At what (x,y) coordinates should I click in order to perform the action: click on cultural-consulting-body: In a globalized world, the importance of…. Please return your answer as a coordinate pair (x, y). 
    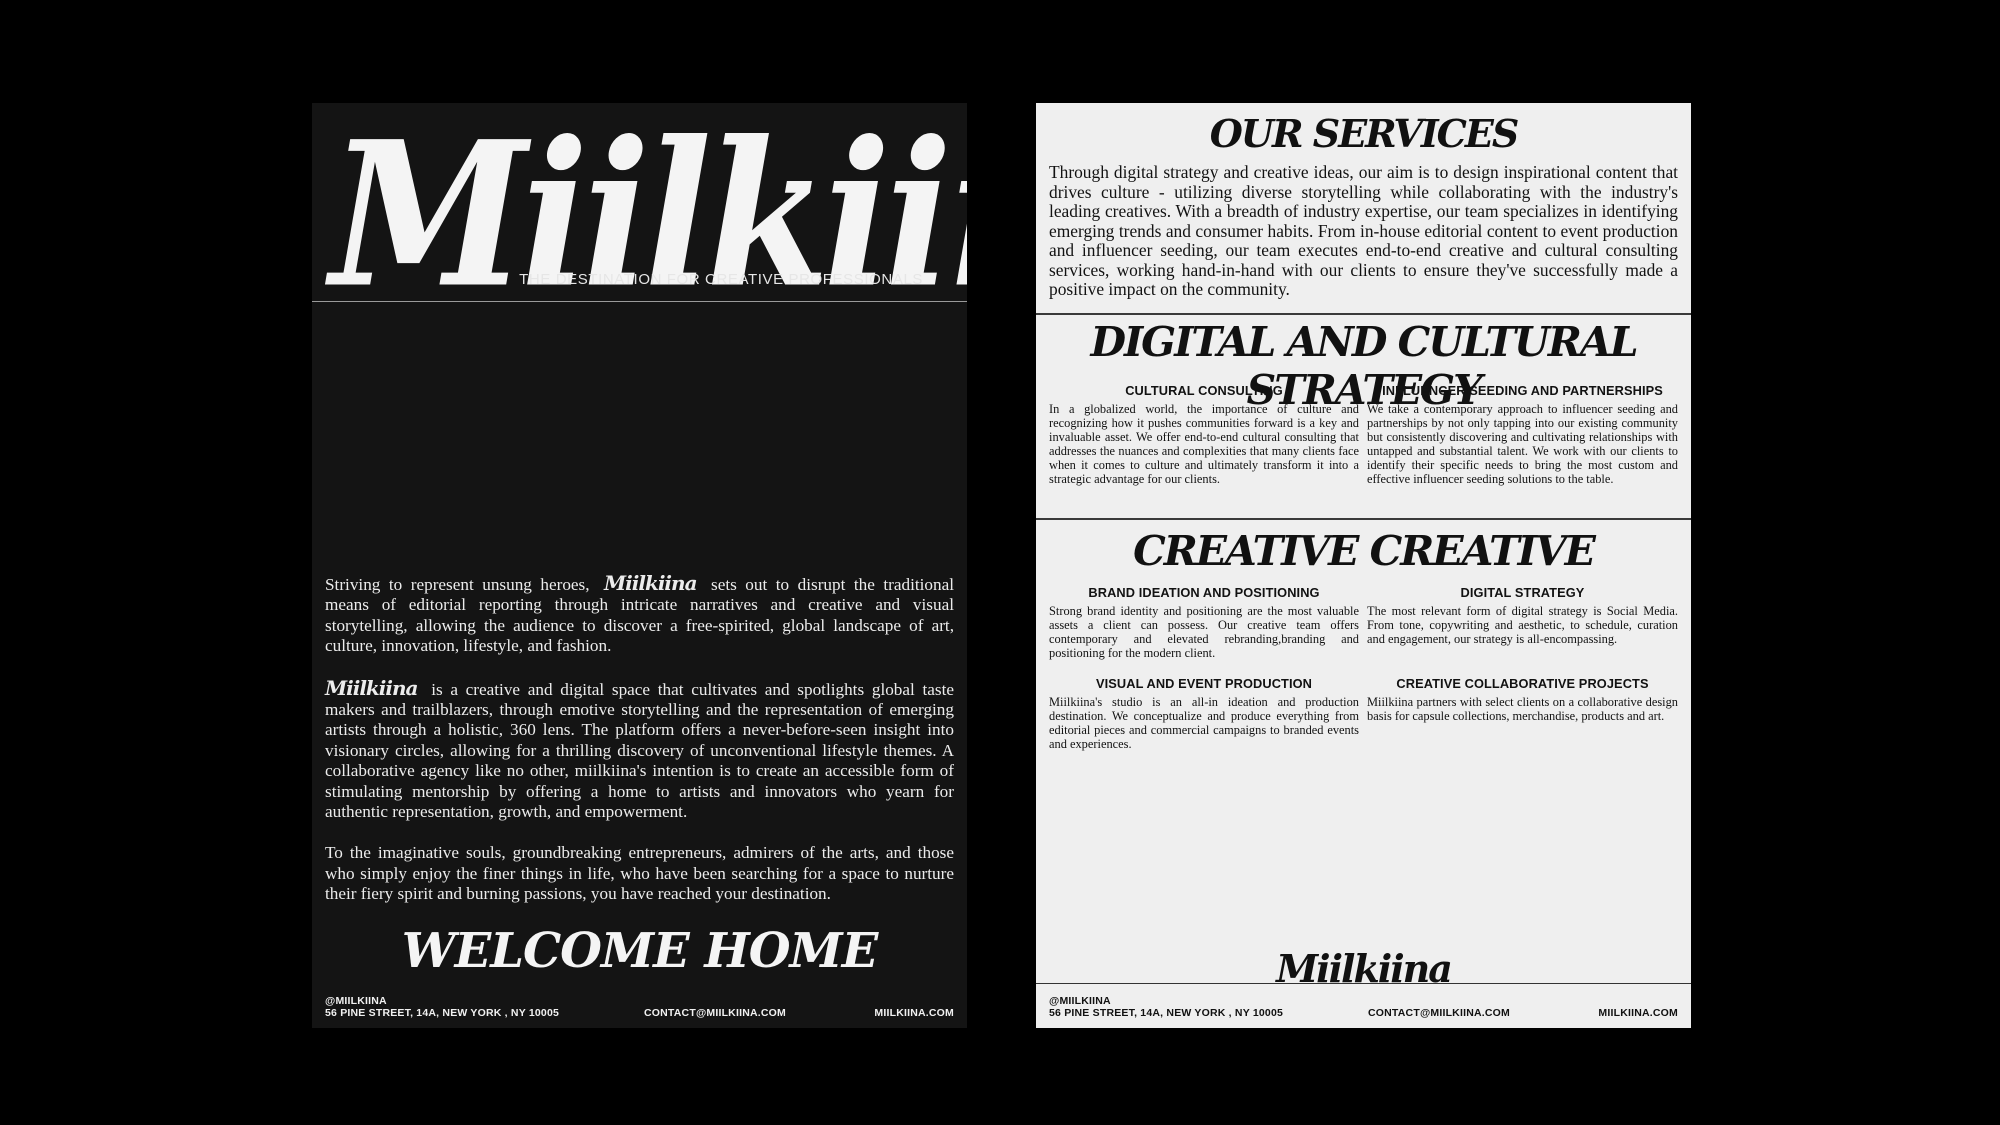
    Looking at the image, I should click on (1204, 444).